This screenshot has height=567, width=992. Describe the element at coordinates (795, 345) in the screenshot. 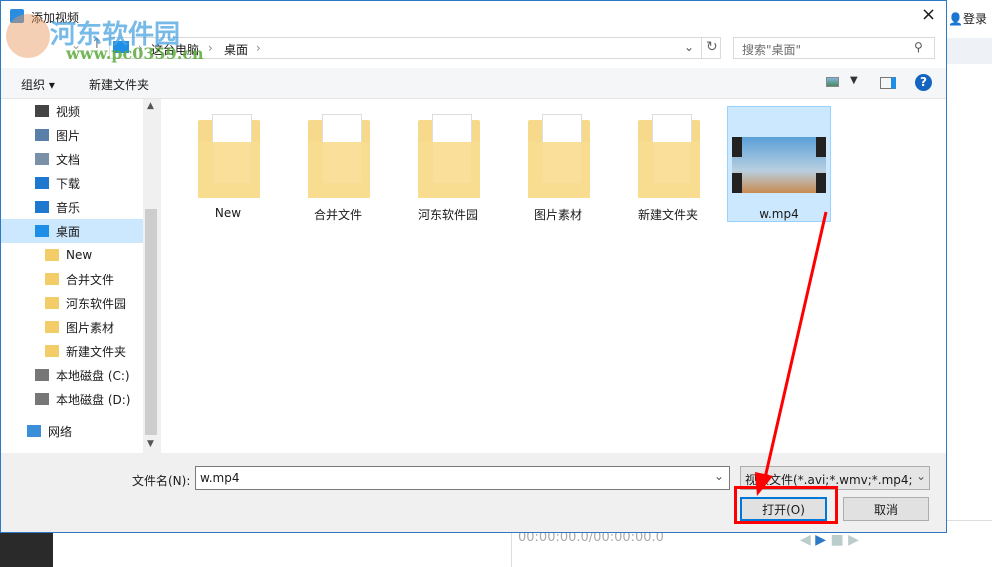

I see `red-arrow` at that location.